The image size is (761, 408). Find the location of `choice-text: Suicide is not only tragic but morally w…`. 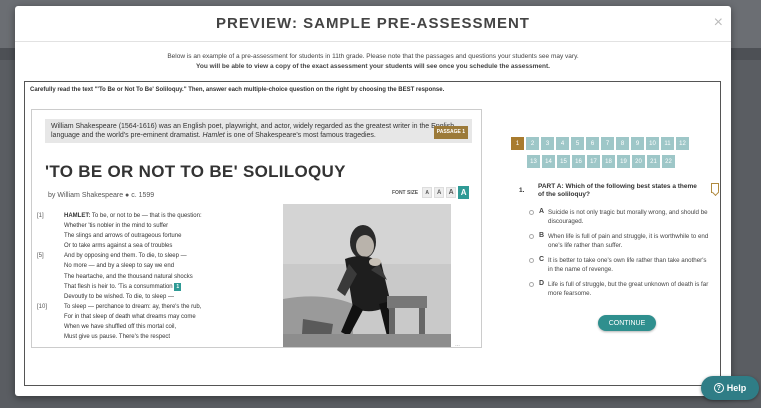

choice-text: Suicide is not only tragic but morally w… is located at coordinates (628, 217).